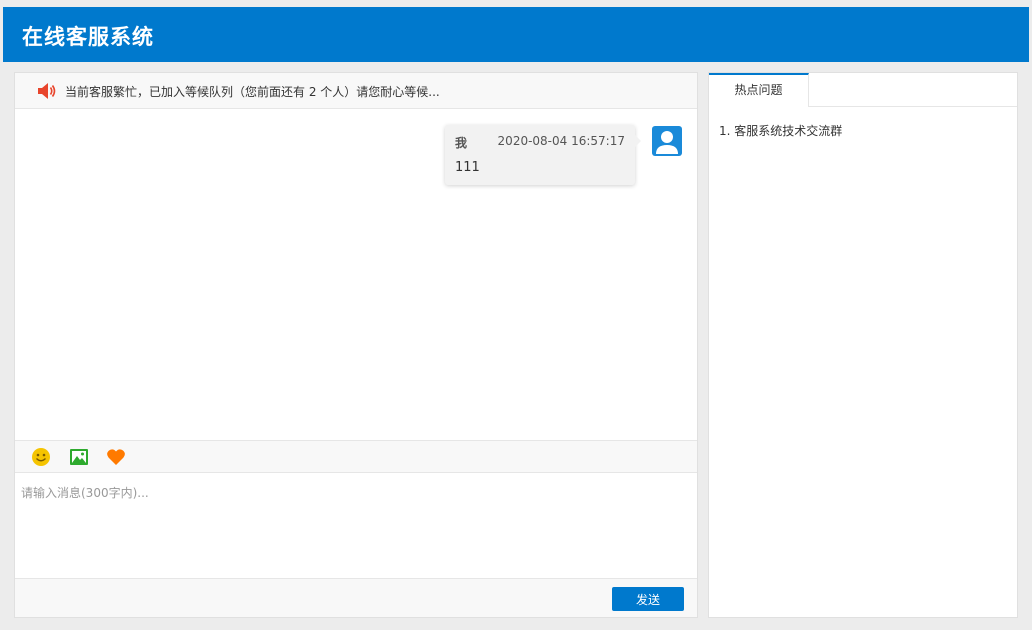 This screenshot has width=1032, height=630. I want to click on header: 在线客服系统, so click(516, 34).